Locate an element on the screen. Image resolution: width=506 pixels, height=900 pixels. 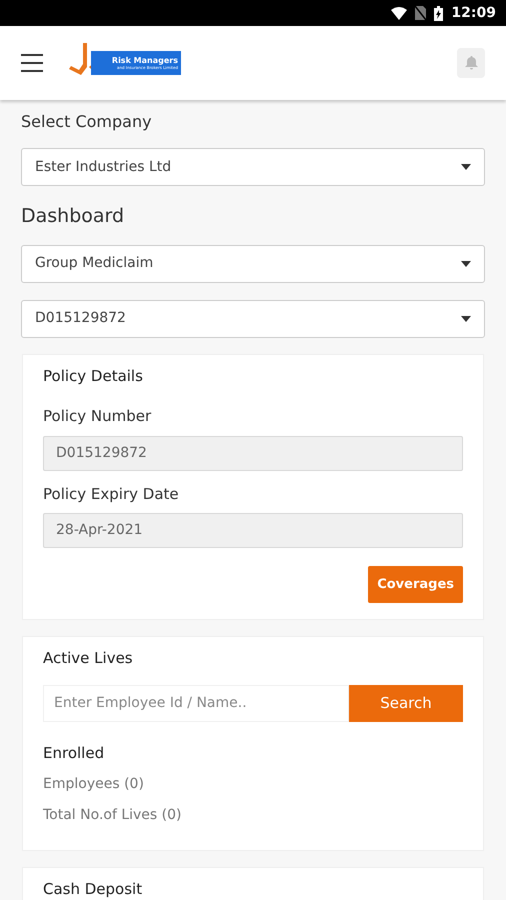
dropdown: D015129872 is located at coordinates (253, 319).